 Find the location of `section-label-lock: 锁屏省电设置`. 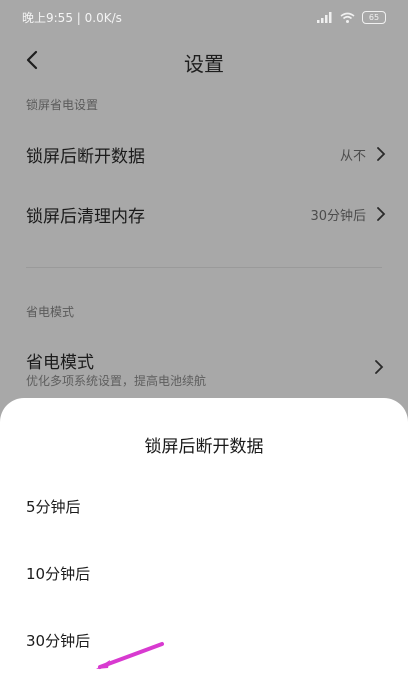

section-label-lock: 锁屏省电设置 is located at coordinates (62, 105).